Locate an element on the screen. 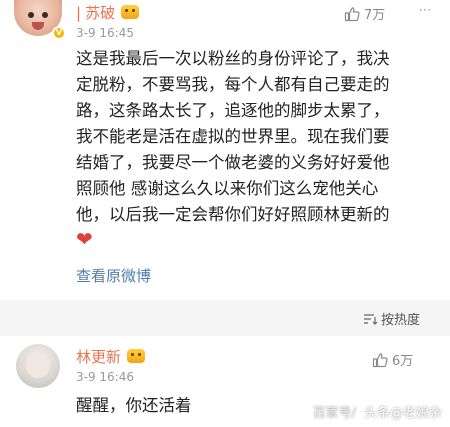 This screenshot has height=427, width=450. reply-timestamp: 3-9 16:46 is located at coordinates (105, 377).